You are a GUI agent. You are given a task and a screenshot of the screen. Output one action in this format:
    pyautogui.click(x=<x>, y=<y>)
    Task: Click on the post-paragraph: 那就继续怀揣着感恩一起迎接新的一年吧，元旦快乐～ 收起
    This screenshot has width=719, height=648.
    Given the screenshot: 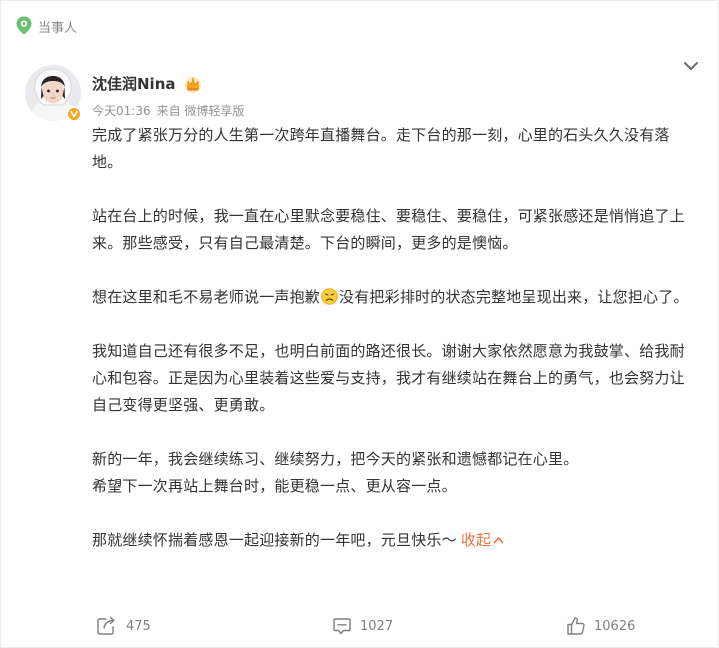 What is the action you would take?
    pyautogui.click(x=394, y=540)
    